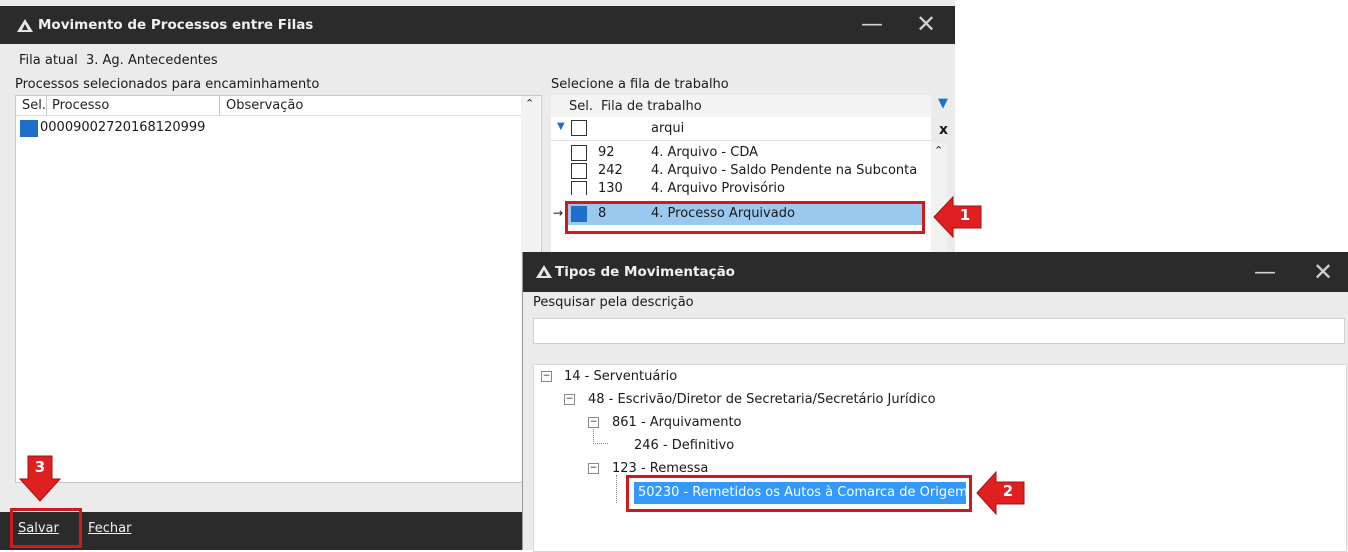 The height and width of the screenshot is (552, 1348). Describe the element at coordinates (938, 150) in the screenshot. I see `queue-scroll-up-icon: ⌃` at that location.